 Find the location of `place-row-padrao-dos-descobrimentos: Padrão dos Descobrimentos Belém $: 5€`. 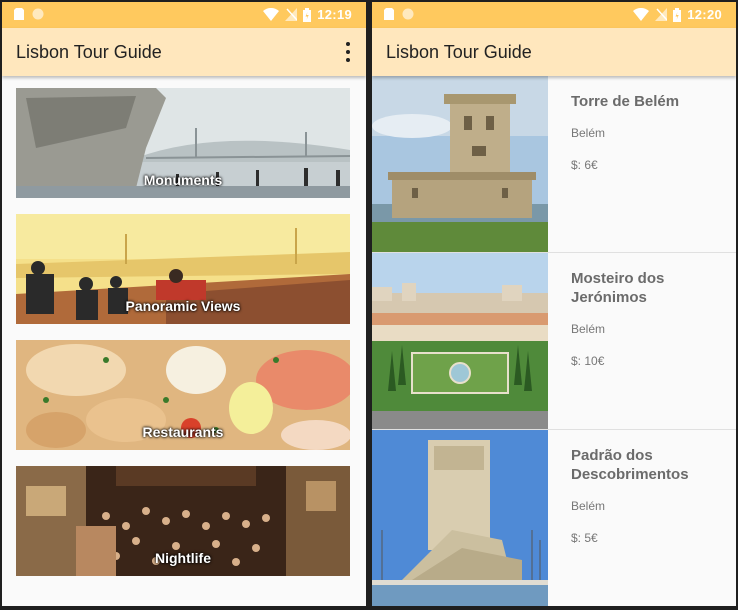

place-row-padrao-dos-descobrimentos: Padrão dos Descobrimentos Belém $: 5€ is located at coordinates (554, 518).